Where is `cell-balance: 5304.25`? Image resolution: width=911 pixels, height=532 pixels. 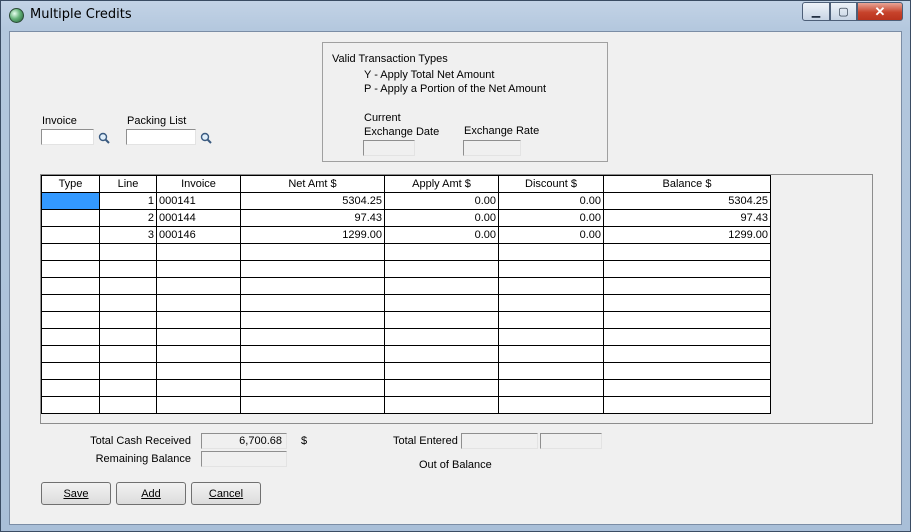
cell-balance: 5304.25 is located at coordinates (687, 201).